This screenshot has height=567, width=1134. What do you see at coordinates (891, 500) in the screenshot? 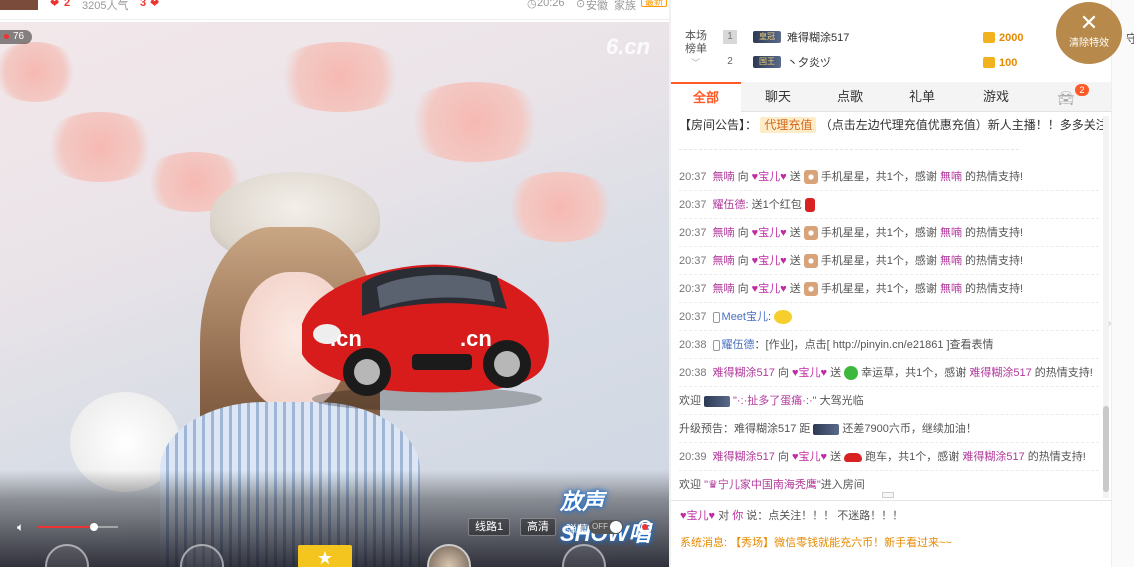
I see `divider` at bounding box center [891, 500].